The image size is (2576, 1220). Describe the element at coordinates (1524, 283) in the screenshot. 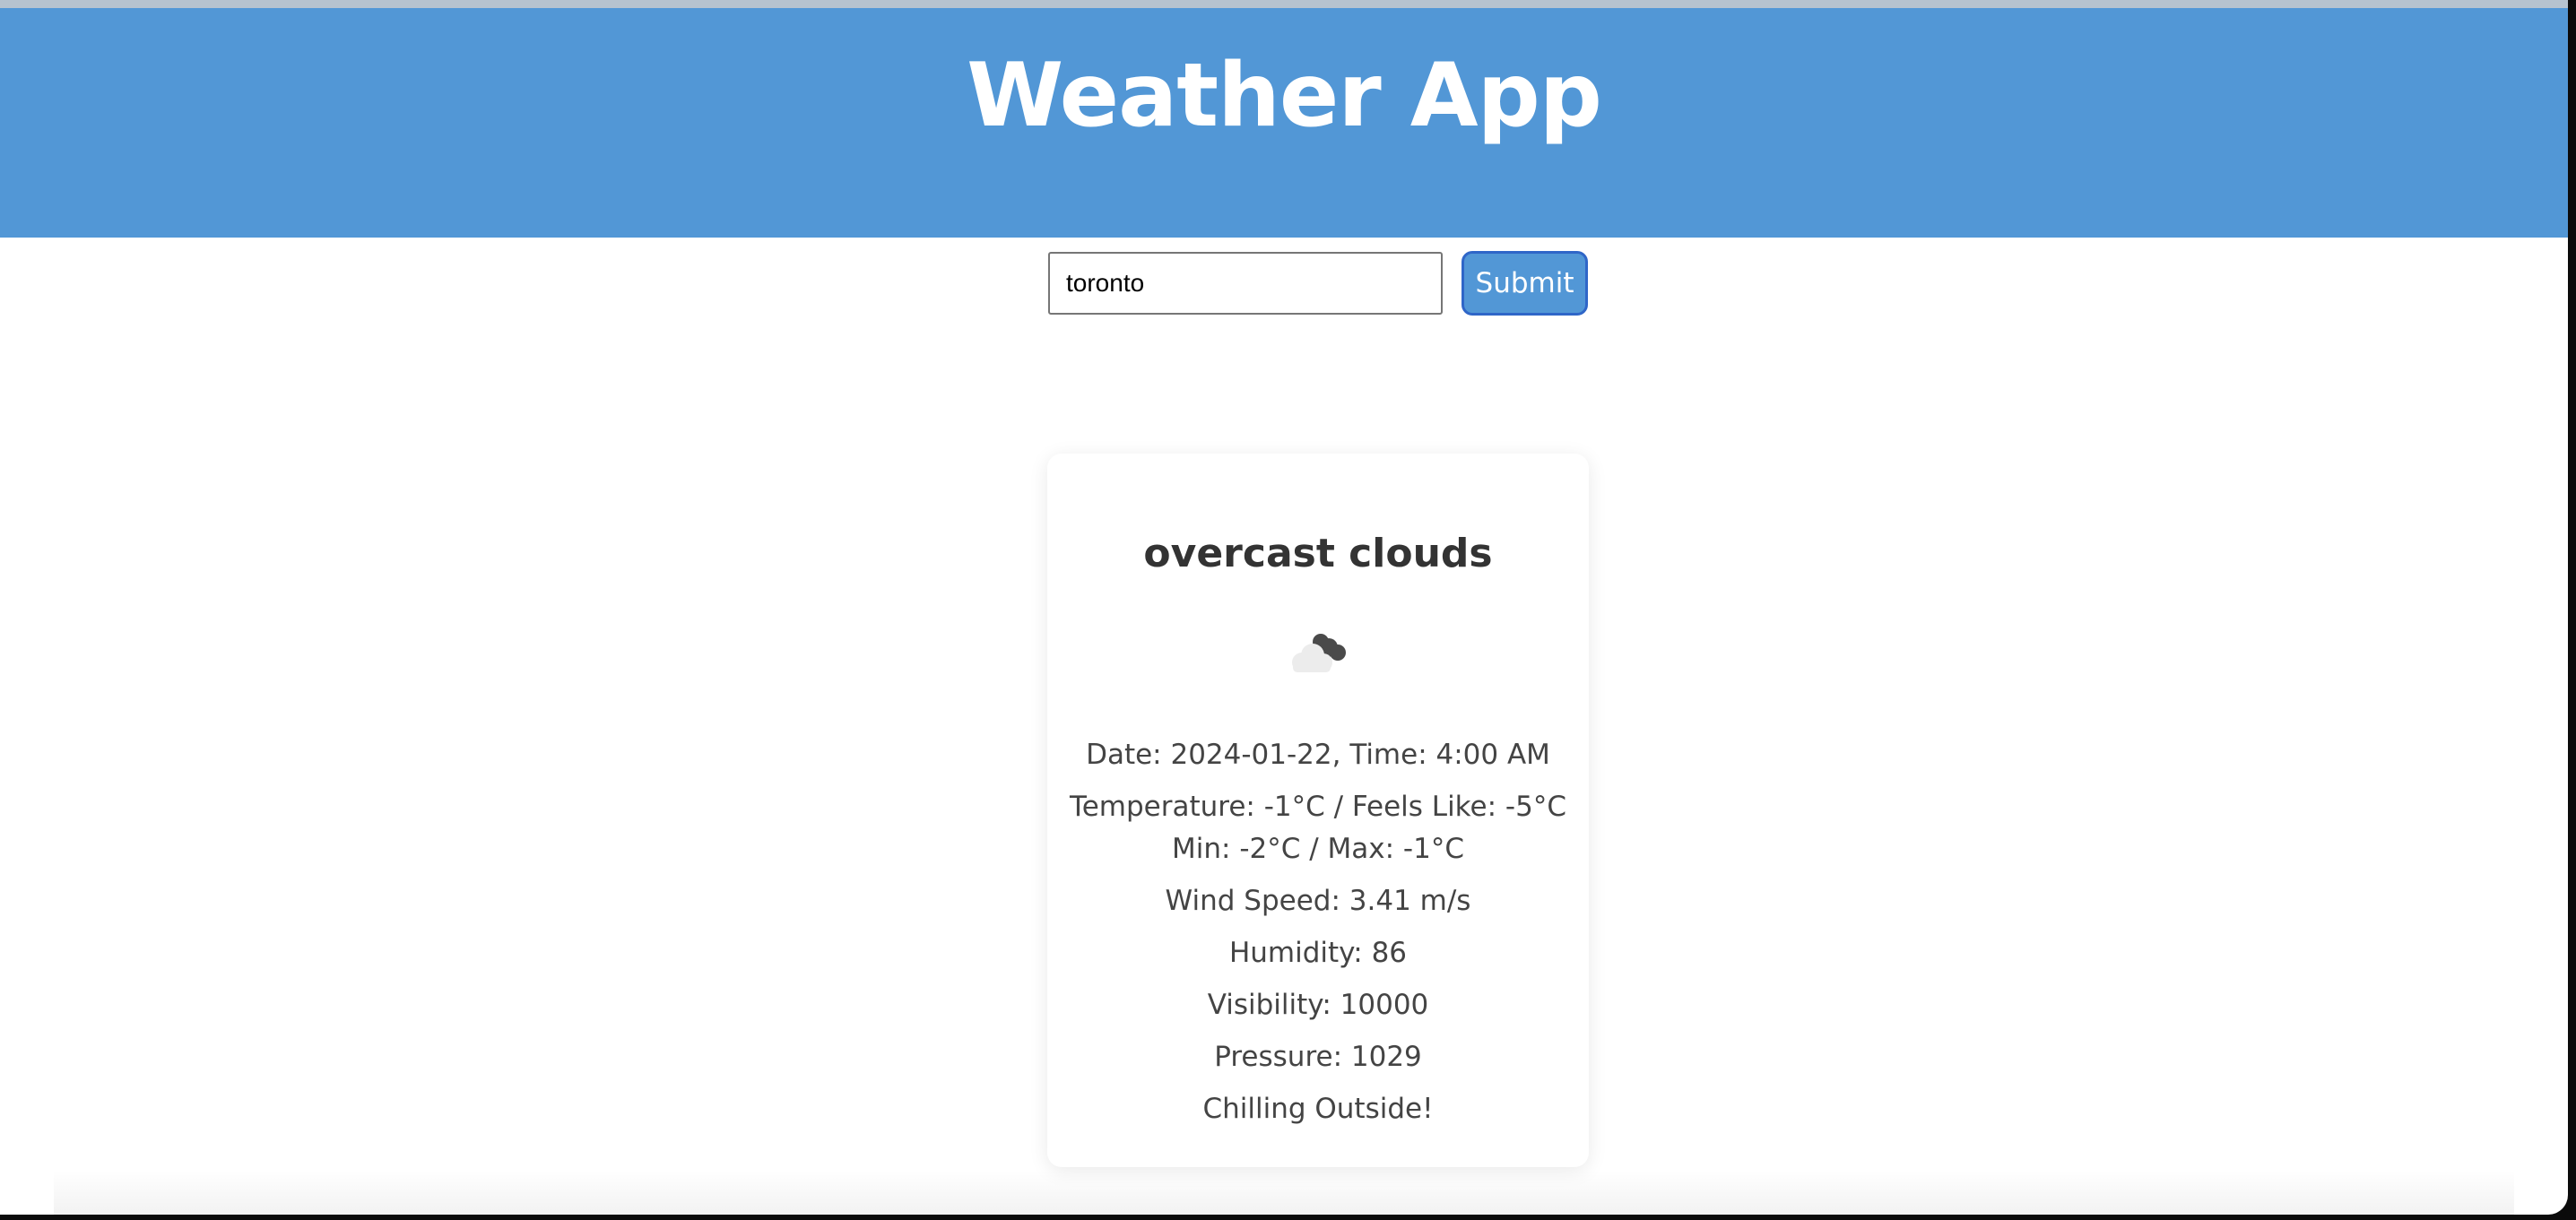

I see `submit-button: Submit` at that location.